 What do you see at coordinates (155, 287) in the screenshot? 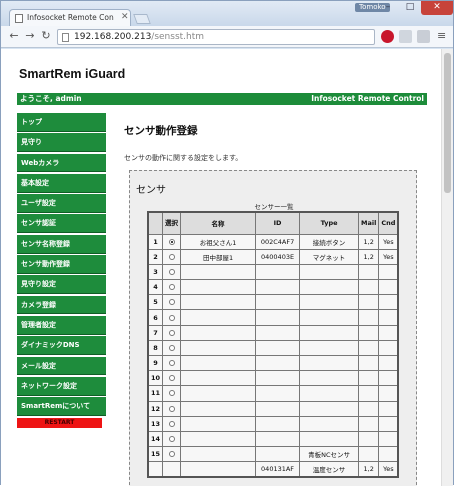
I see `row-number: 4` at bounding box center [155, 287].